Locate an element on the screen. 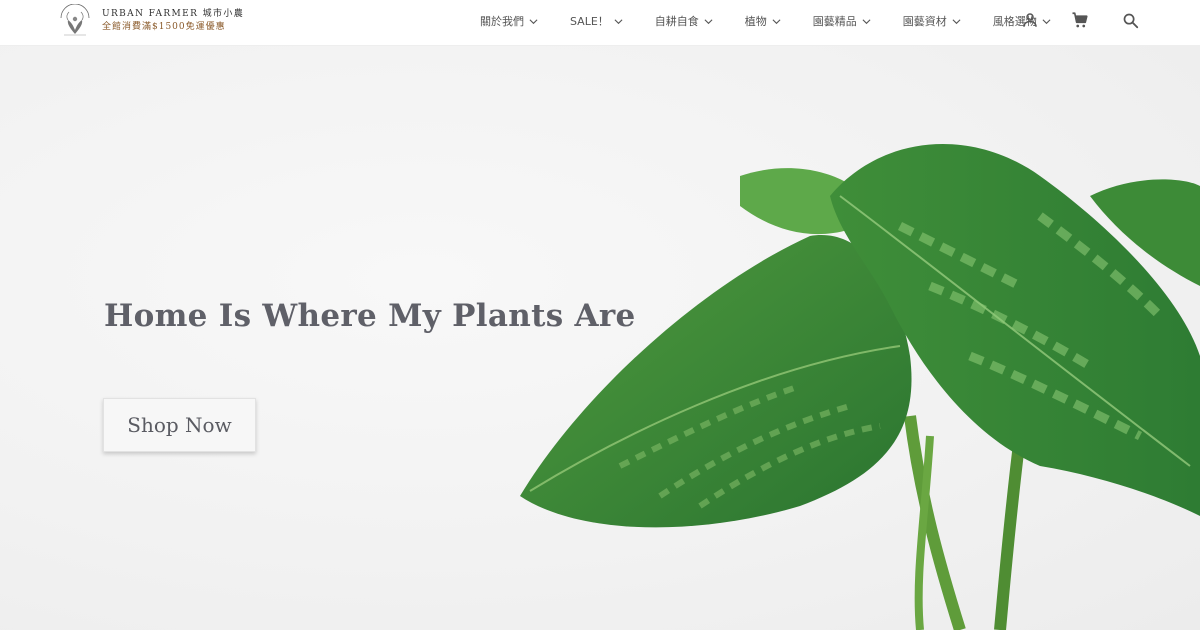 The image size is (1200, 630). brand-emblem-icon is located at coordinates (75, 20).